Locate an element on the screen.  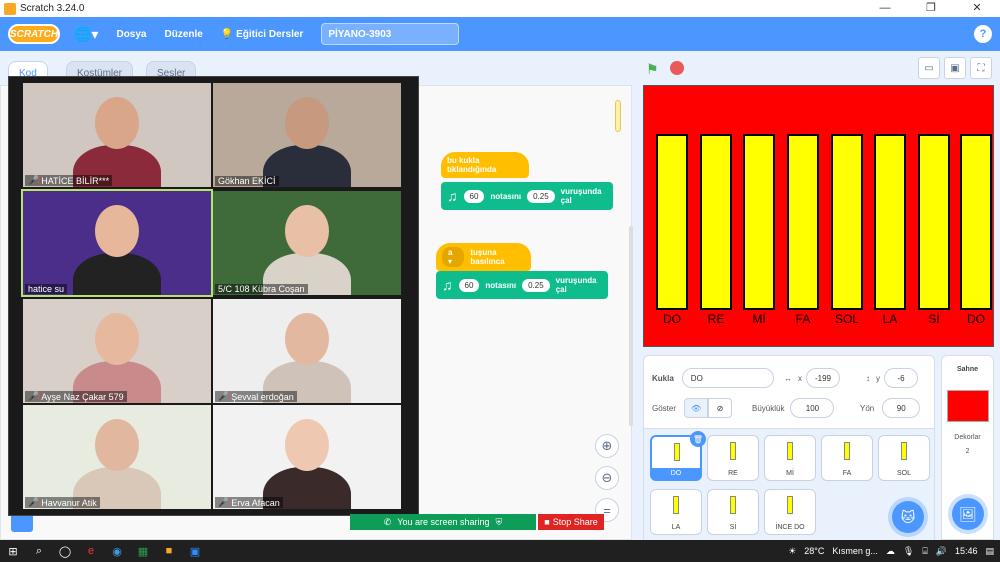
music-note-icon: ♫ is located at coordinates (447, 285).